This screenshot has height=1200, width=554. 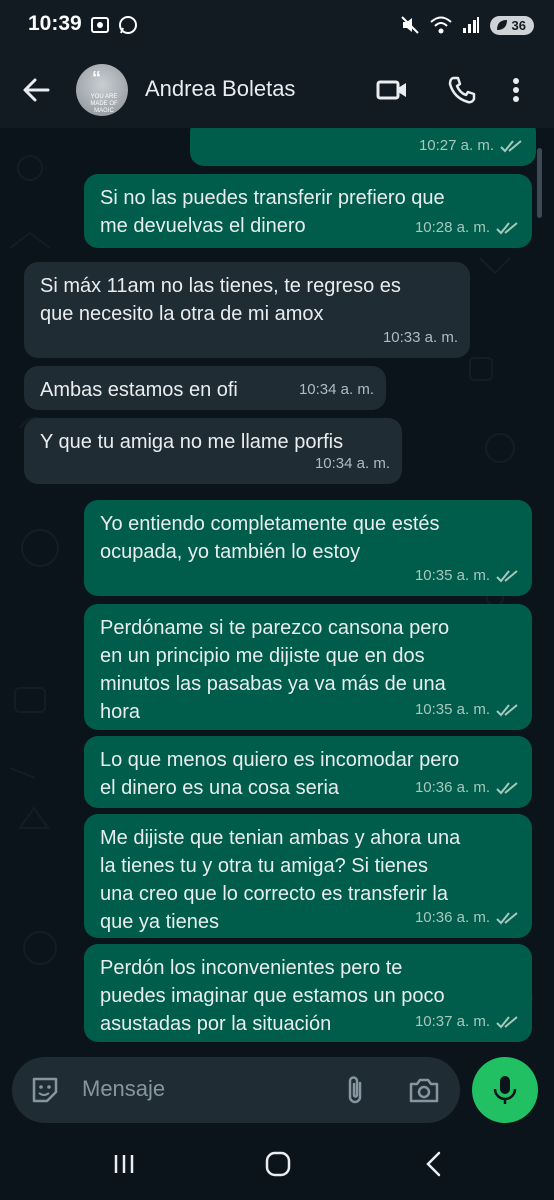 I want to click on microphone-icon, so click(x=505, y=1090).